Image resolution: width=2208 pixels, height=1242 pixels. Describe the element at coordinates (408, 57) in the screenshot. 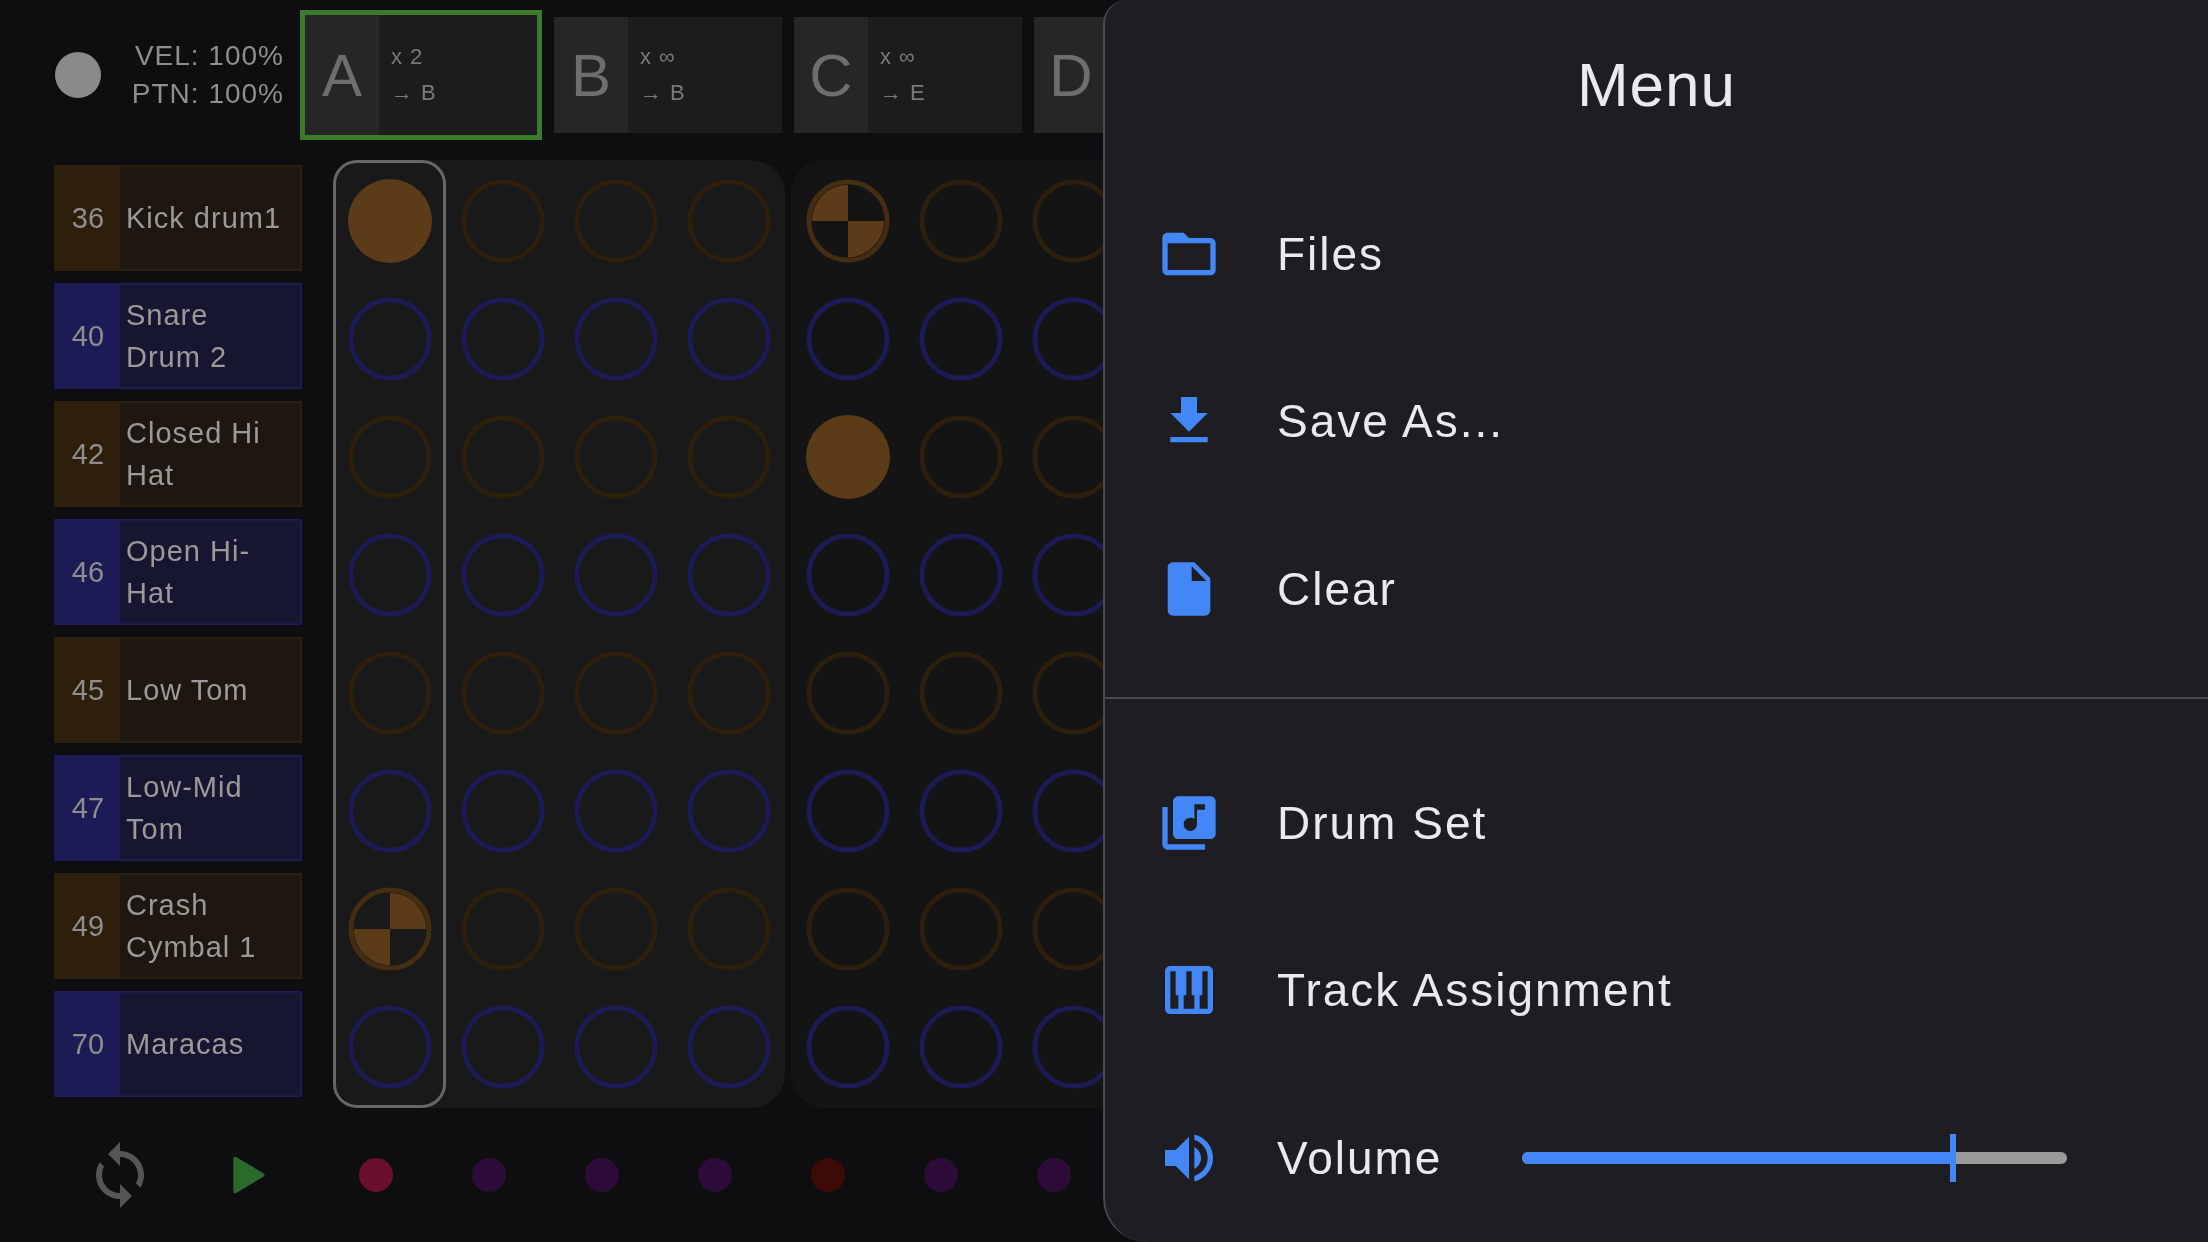

I see `pattern-repeat: x 2` at that location.